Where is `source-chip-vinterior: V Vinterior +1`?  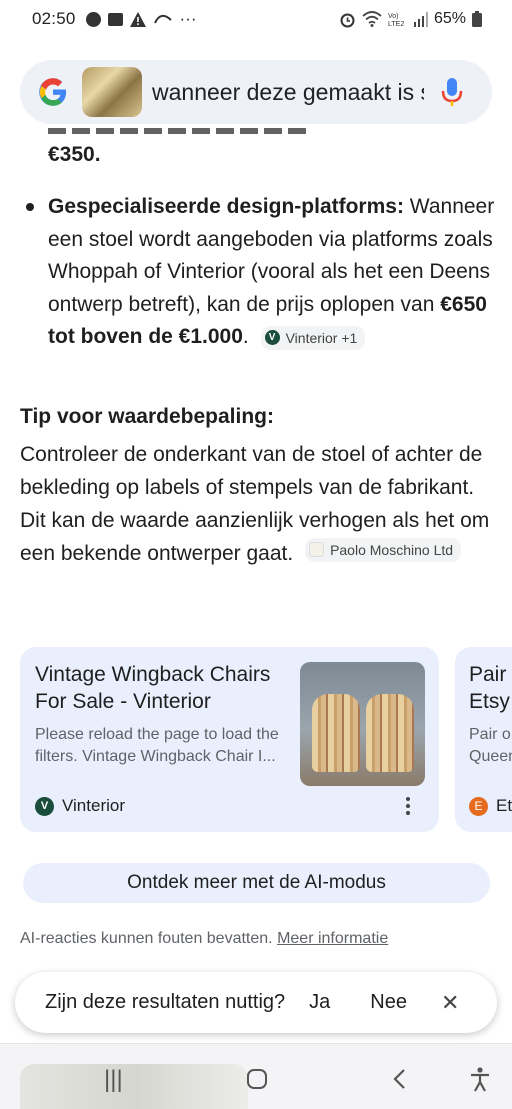 source-chip-vinterior: V Vinterior +1 is located at coordinates (313, 337).